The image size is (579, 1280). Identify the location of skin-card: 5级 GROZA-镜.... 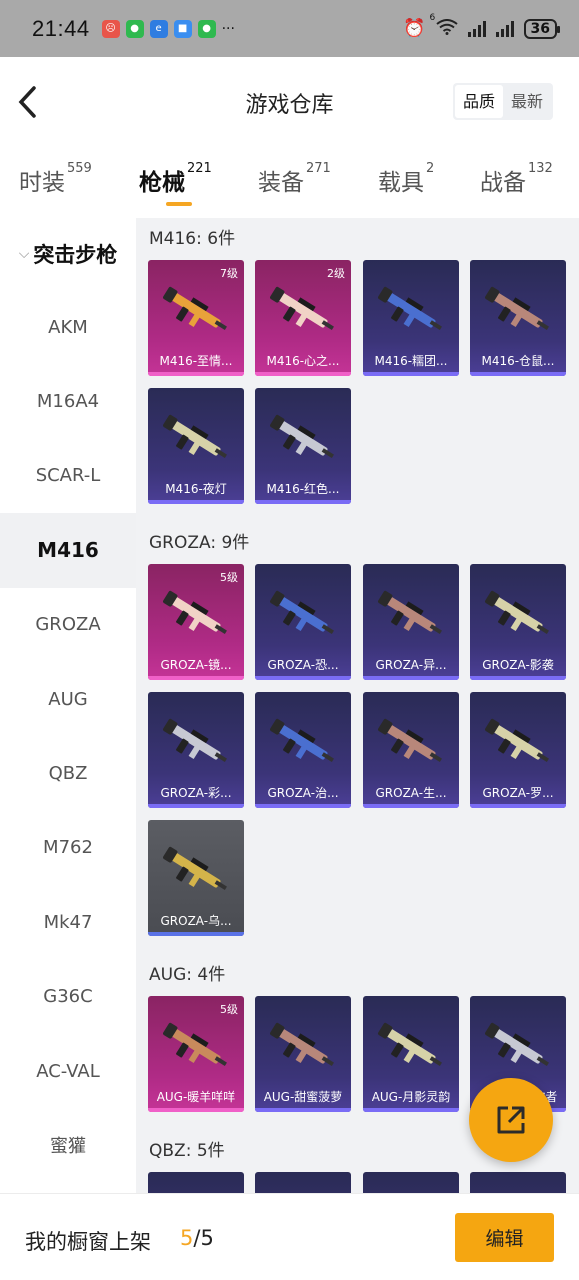
(196, 622).